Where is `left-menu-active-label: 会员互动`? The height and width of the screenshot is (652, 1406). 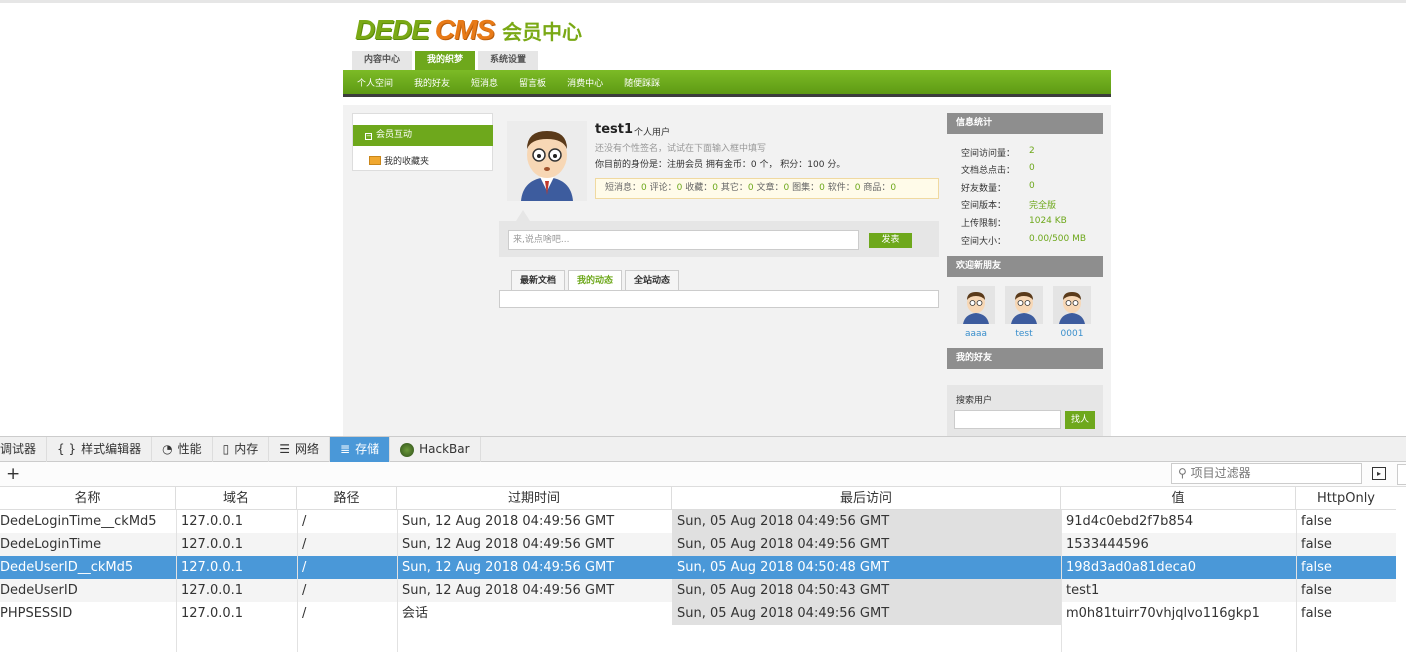
left-menu-active-label: 会员互动 is located at coordinates (394, 135).